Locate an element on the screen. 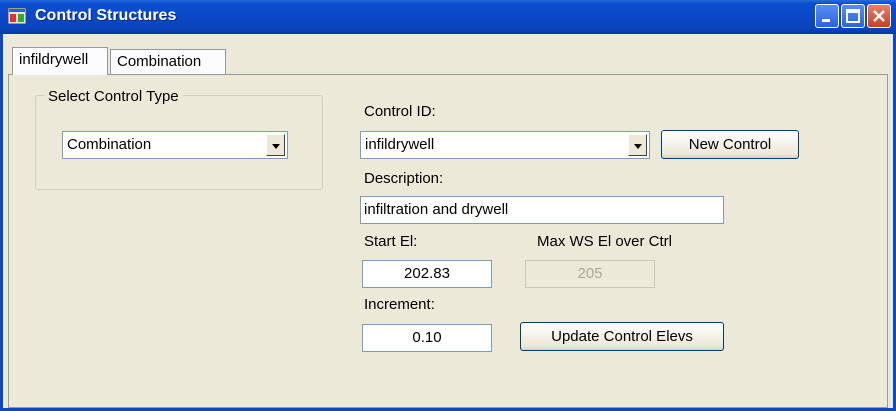  app-icon is located at coordinates (17, 16).